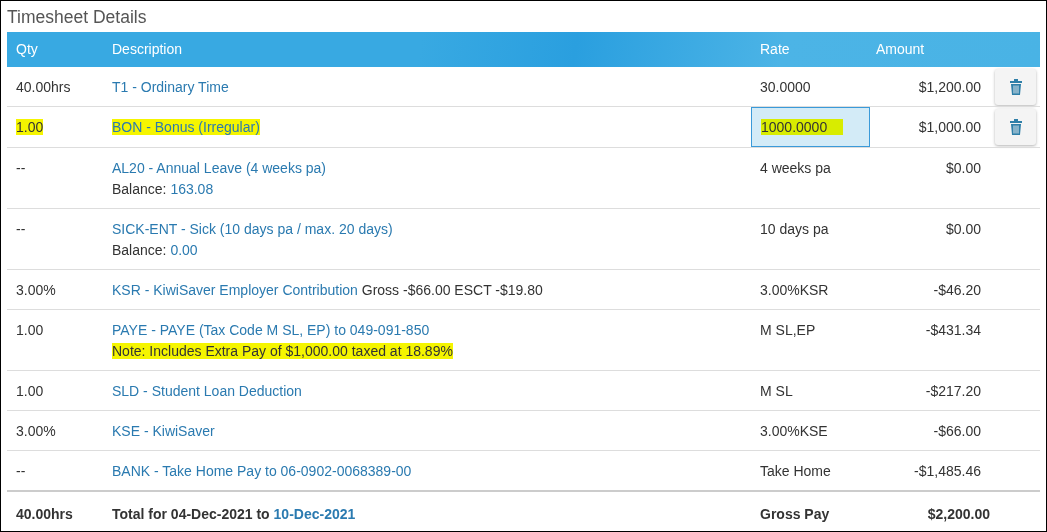 This screenshot has height=532, width=1047. What do you see at coordinates (949, 127) in the screenshot?
I see `amount-text: $1,000.00` at bounding box center [949, 127].